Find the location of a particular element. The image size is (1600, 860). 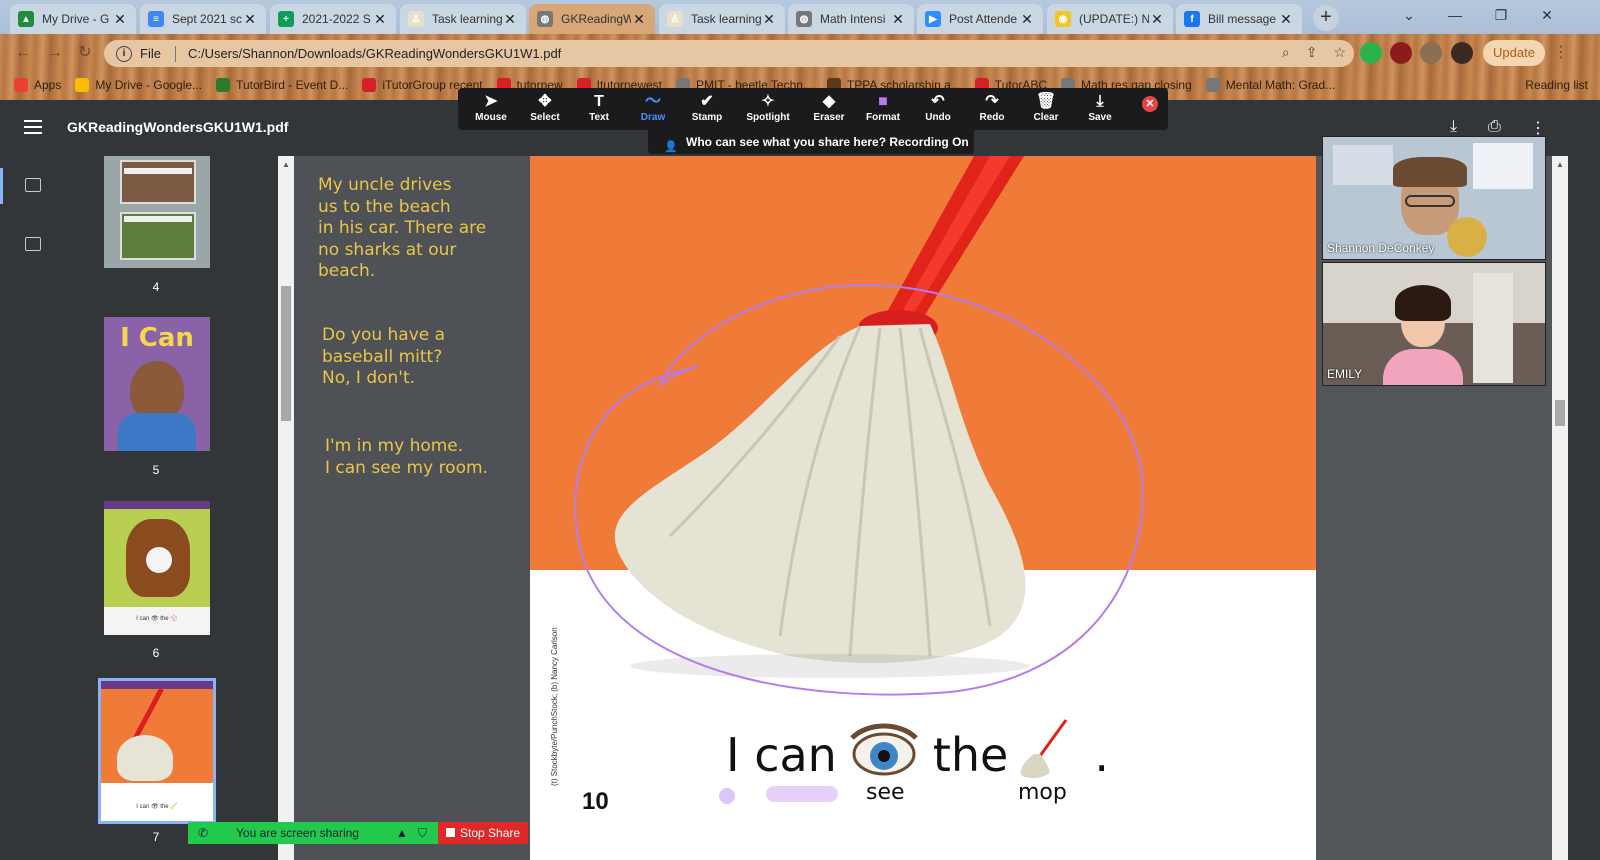

browser-tab: ▲ My Drive - G ✕ is located at coordinates (73, 19).